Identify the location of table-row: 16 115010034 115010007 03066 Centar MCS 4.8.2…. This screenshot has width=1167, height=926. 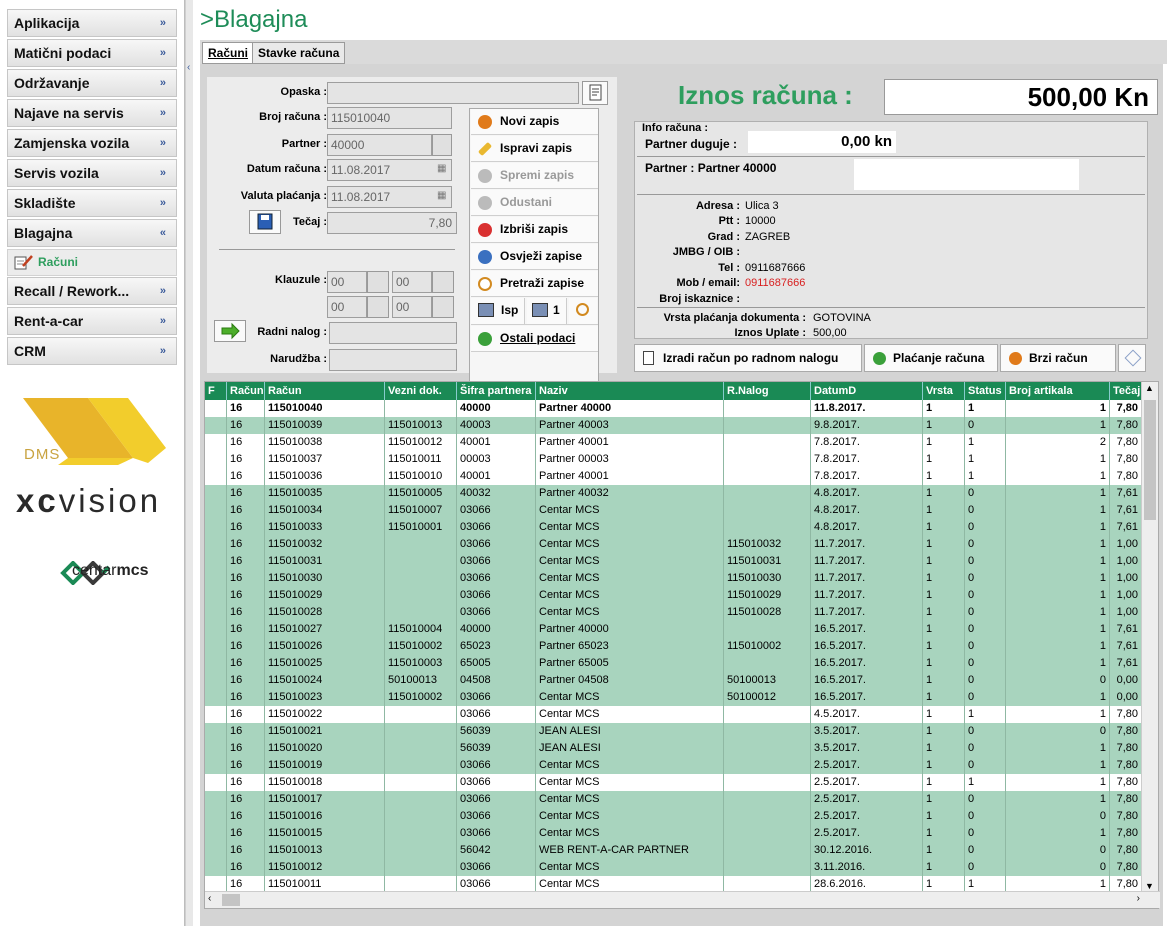
(673, 510).